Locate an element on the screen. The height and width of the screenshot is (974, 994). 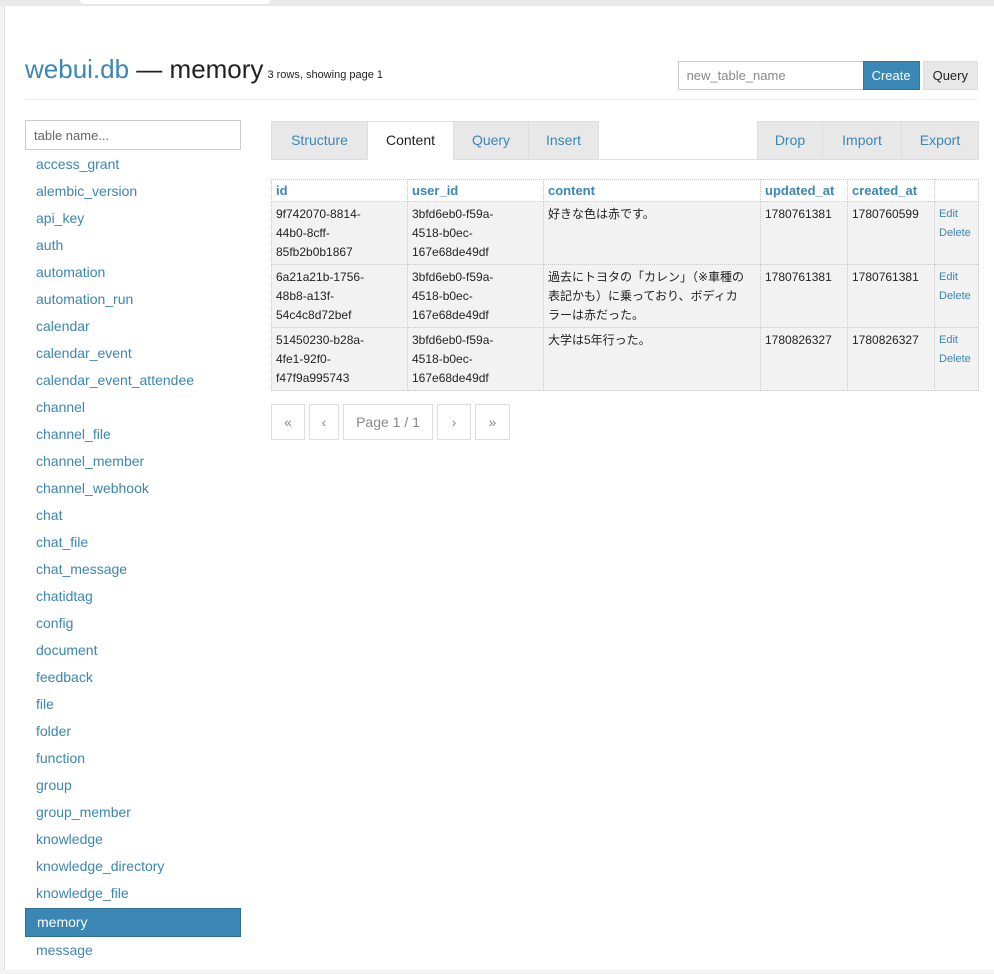
cell-line: 48b8-a13f- is located at coordinates (305, 296).